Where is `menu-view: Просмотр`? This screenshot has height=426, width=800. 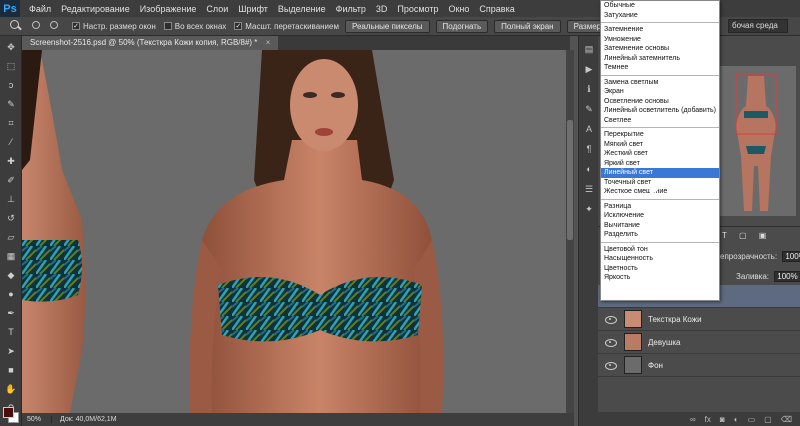
menu-view: Просмотр is located at coordinates (417, 9).